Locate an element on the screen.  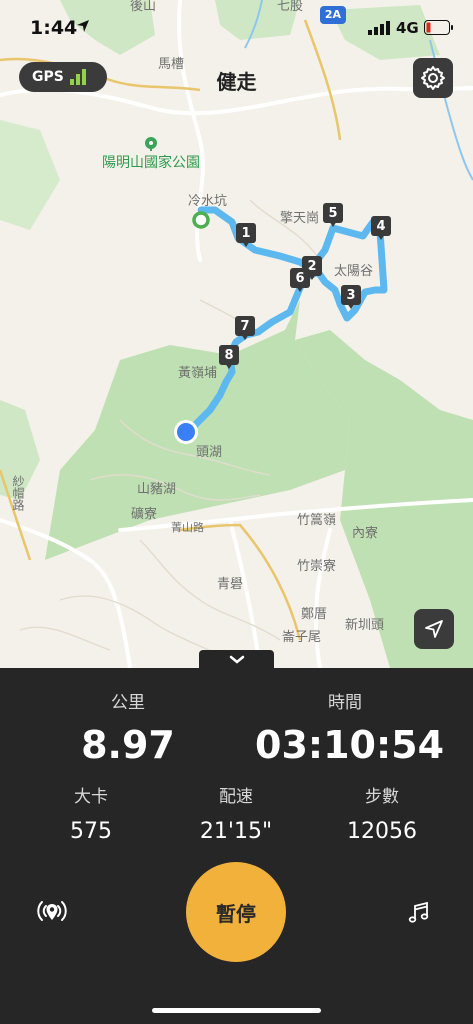
chevron-down-icon is located at coordinates (236, 659).